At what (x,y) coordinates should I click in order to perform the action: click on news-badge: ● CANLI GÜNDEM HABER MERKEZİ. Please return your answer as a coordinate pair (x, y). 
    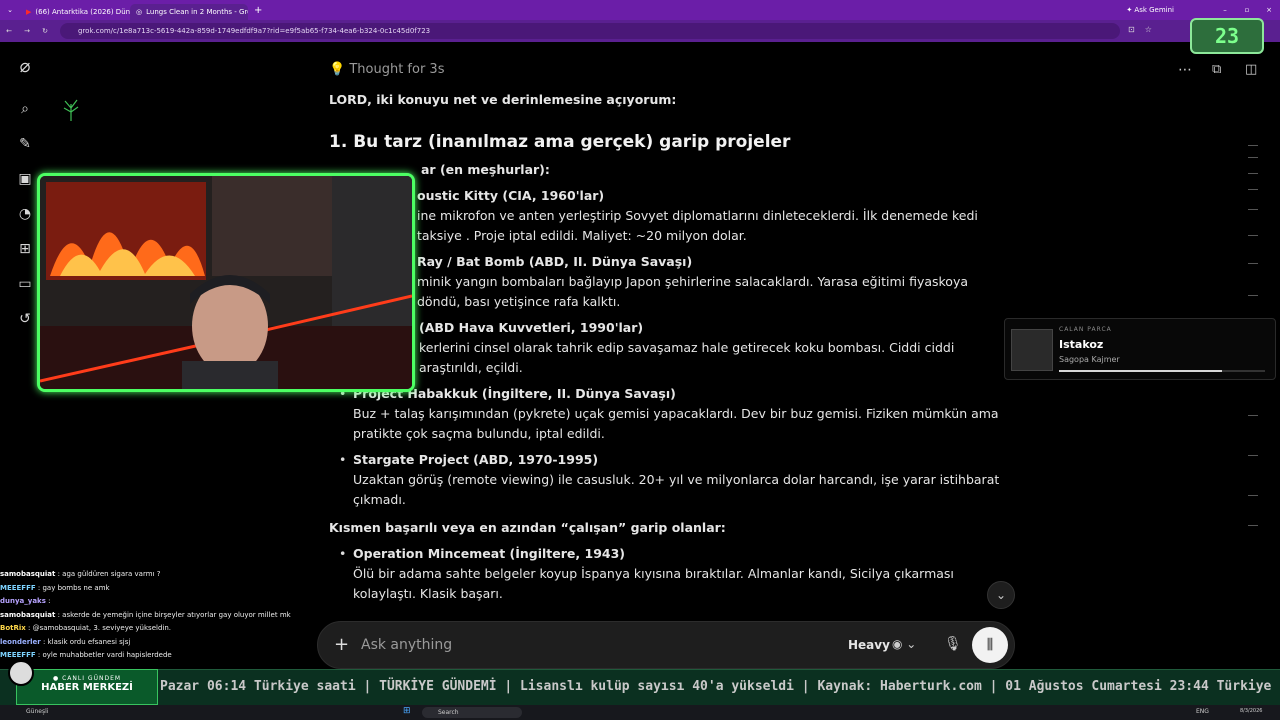
    Looking at the image, I should click on (87, 687).